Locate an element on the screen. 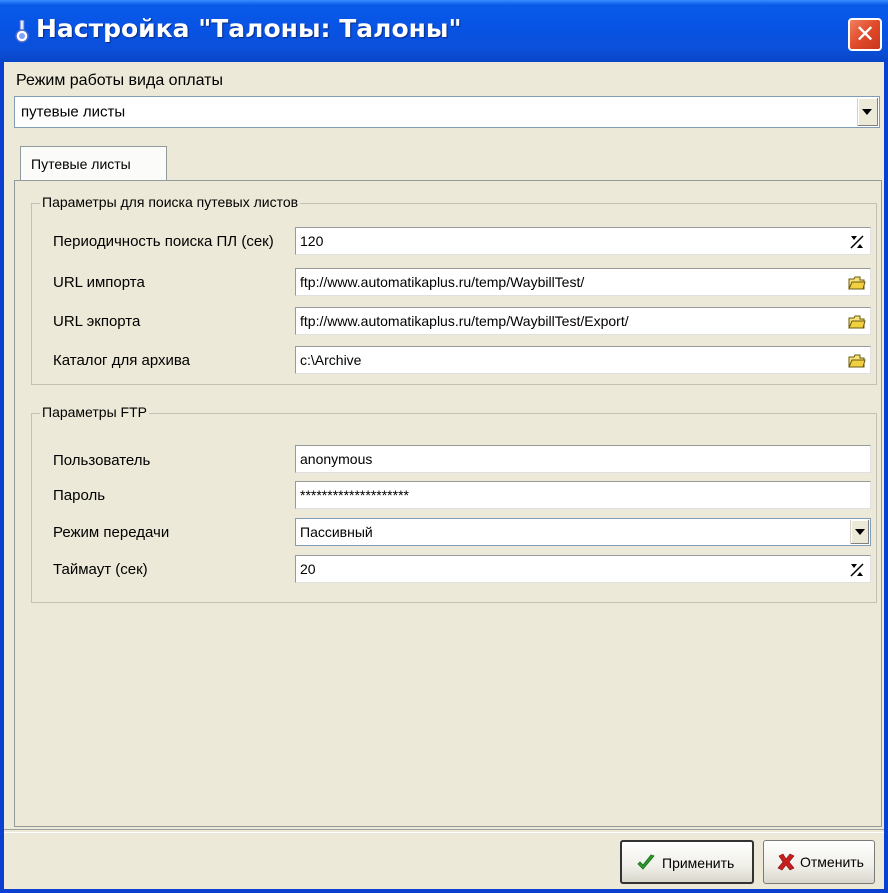 The width and height of the screenshot is (888, 893). ftp-password-label: Пароль is located at coordinates (79, 495).